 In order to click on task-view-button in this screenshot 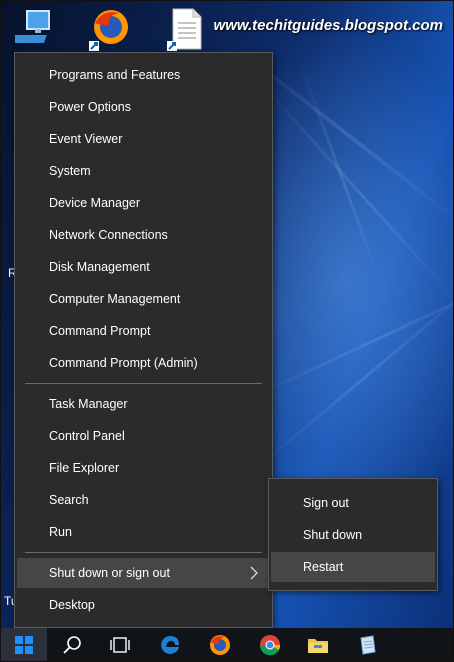, I will do `click(120, 644)`.